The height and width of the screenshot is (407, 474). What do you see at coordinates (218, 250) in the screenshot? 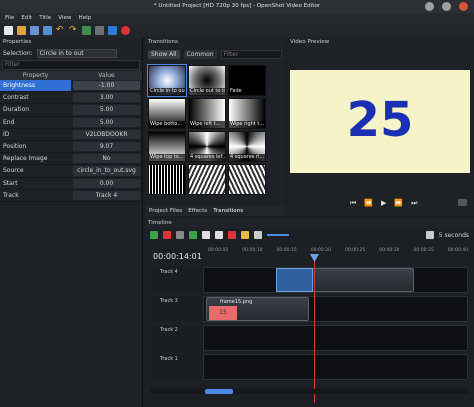
I see `ruler-tick: 00:00:05` at bounding box center [218, 250].